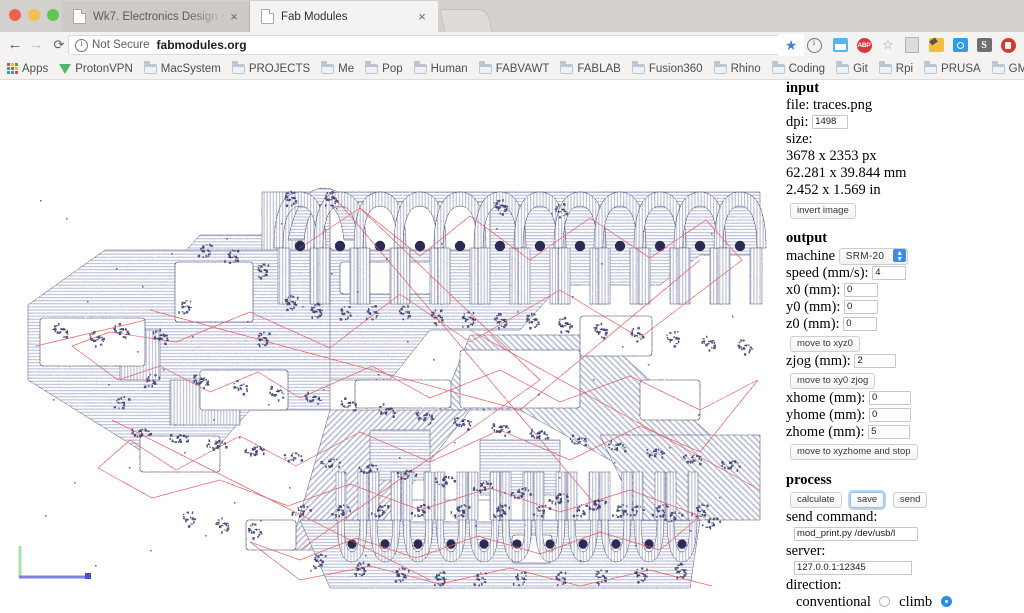  Describe the element at coordinates (889, 398) in the screenshot. I see `xhome-input` at that location.